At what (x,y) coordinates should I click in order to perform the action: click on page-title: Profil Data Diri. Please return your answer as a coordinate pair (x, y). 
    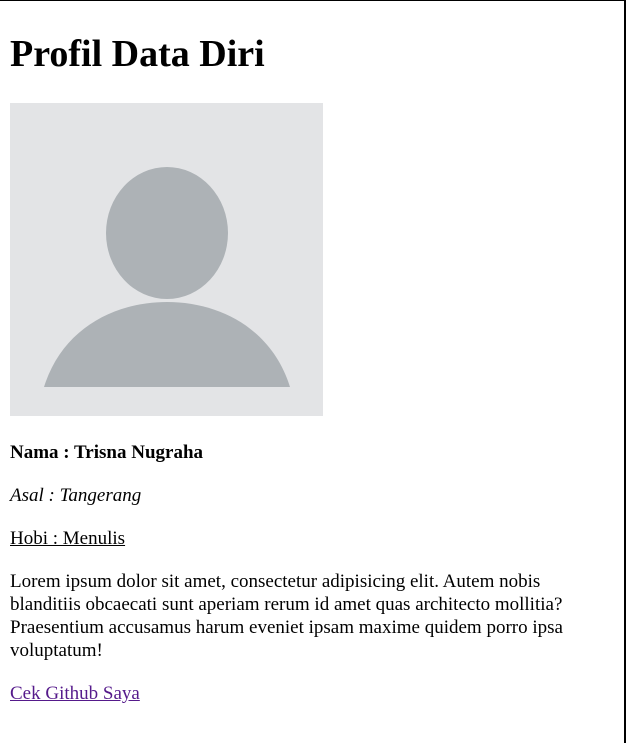
    Looking at the image, I should click on (137, 54).